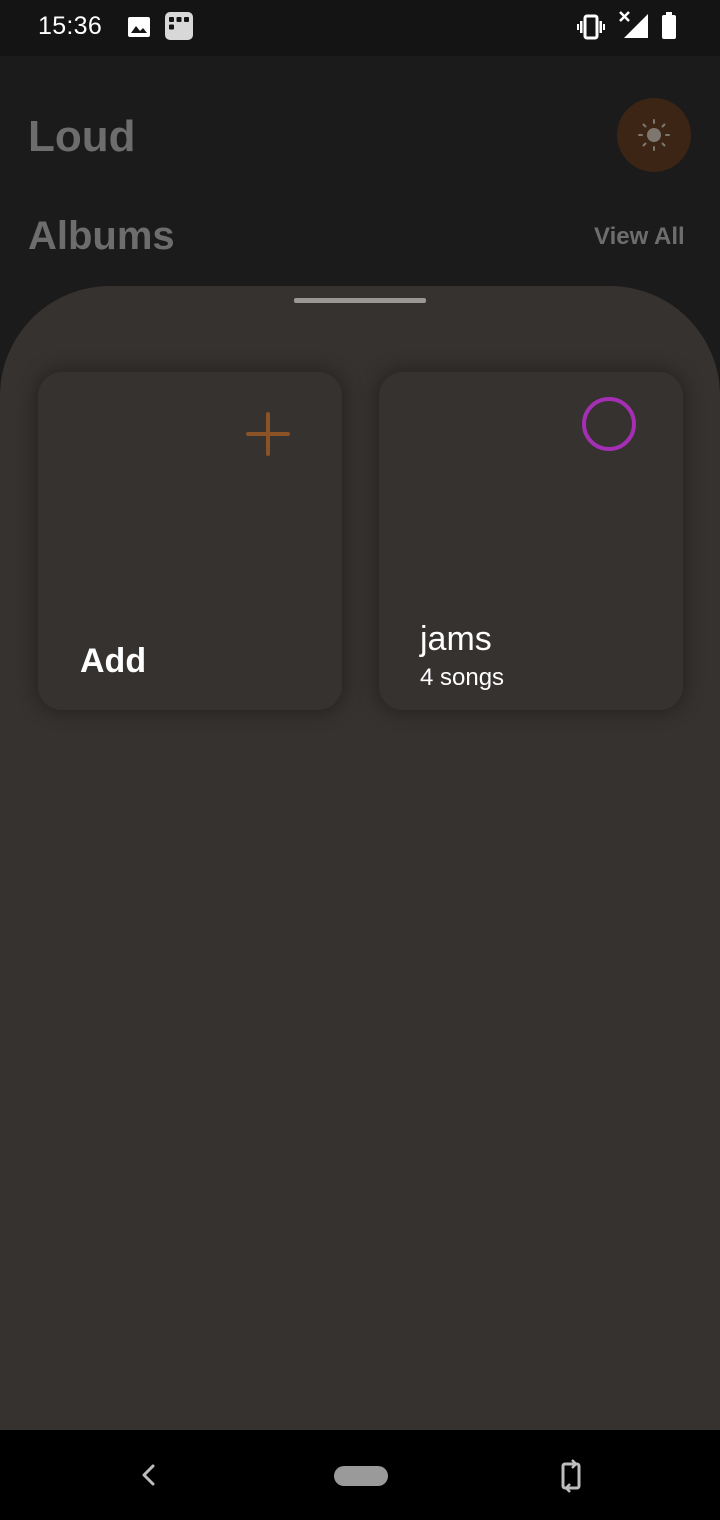  Describe the element at coordinates (462, 677) in the screenshot. I see `playlist-song-count: 4 songs` at that location.